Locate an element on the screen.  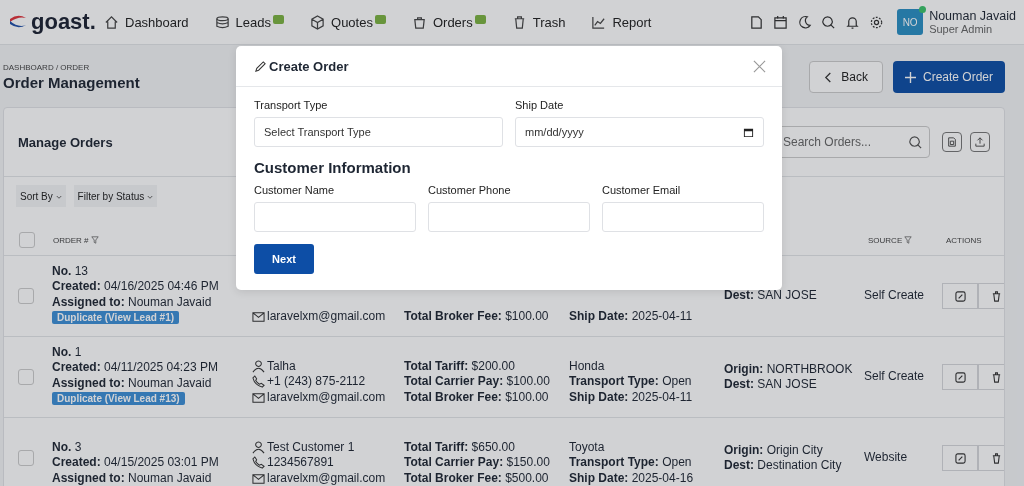
column-header: SOURCE is located at coordinates (907, 240).